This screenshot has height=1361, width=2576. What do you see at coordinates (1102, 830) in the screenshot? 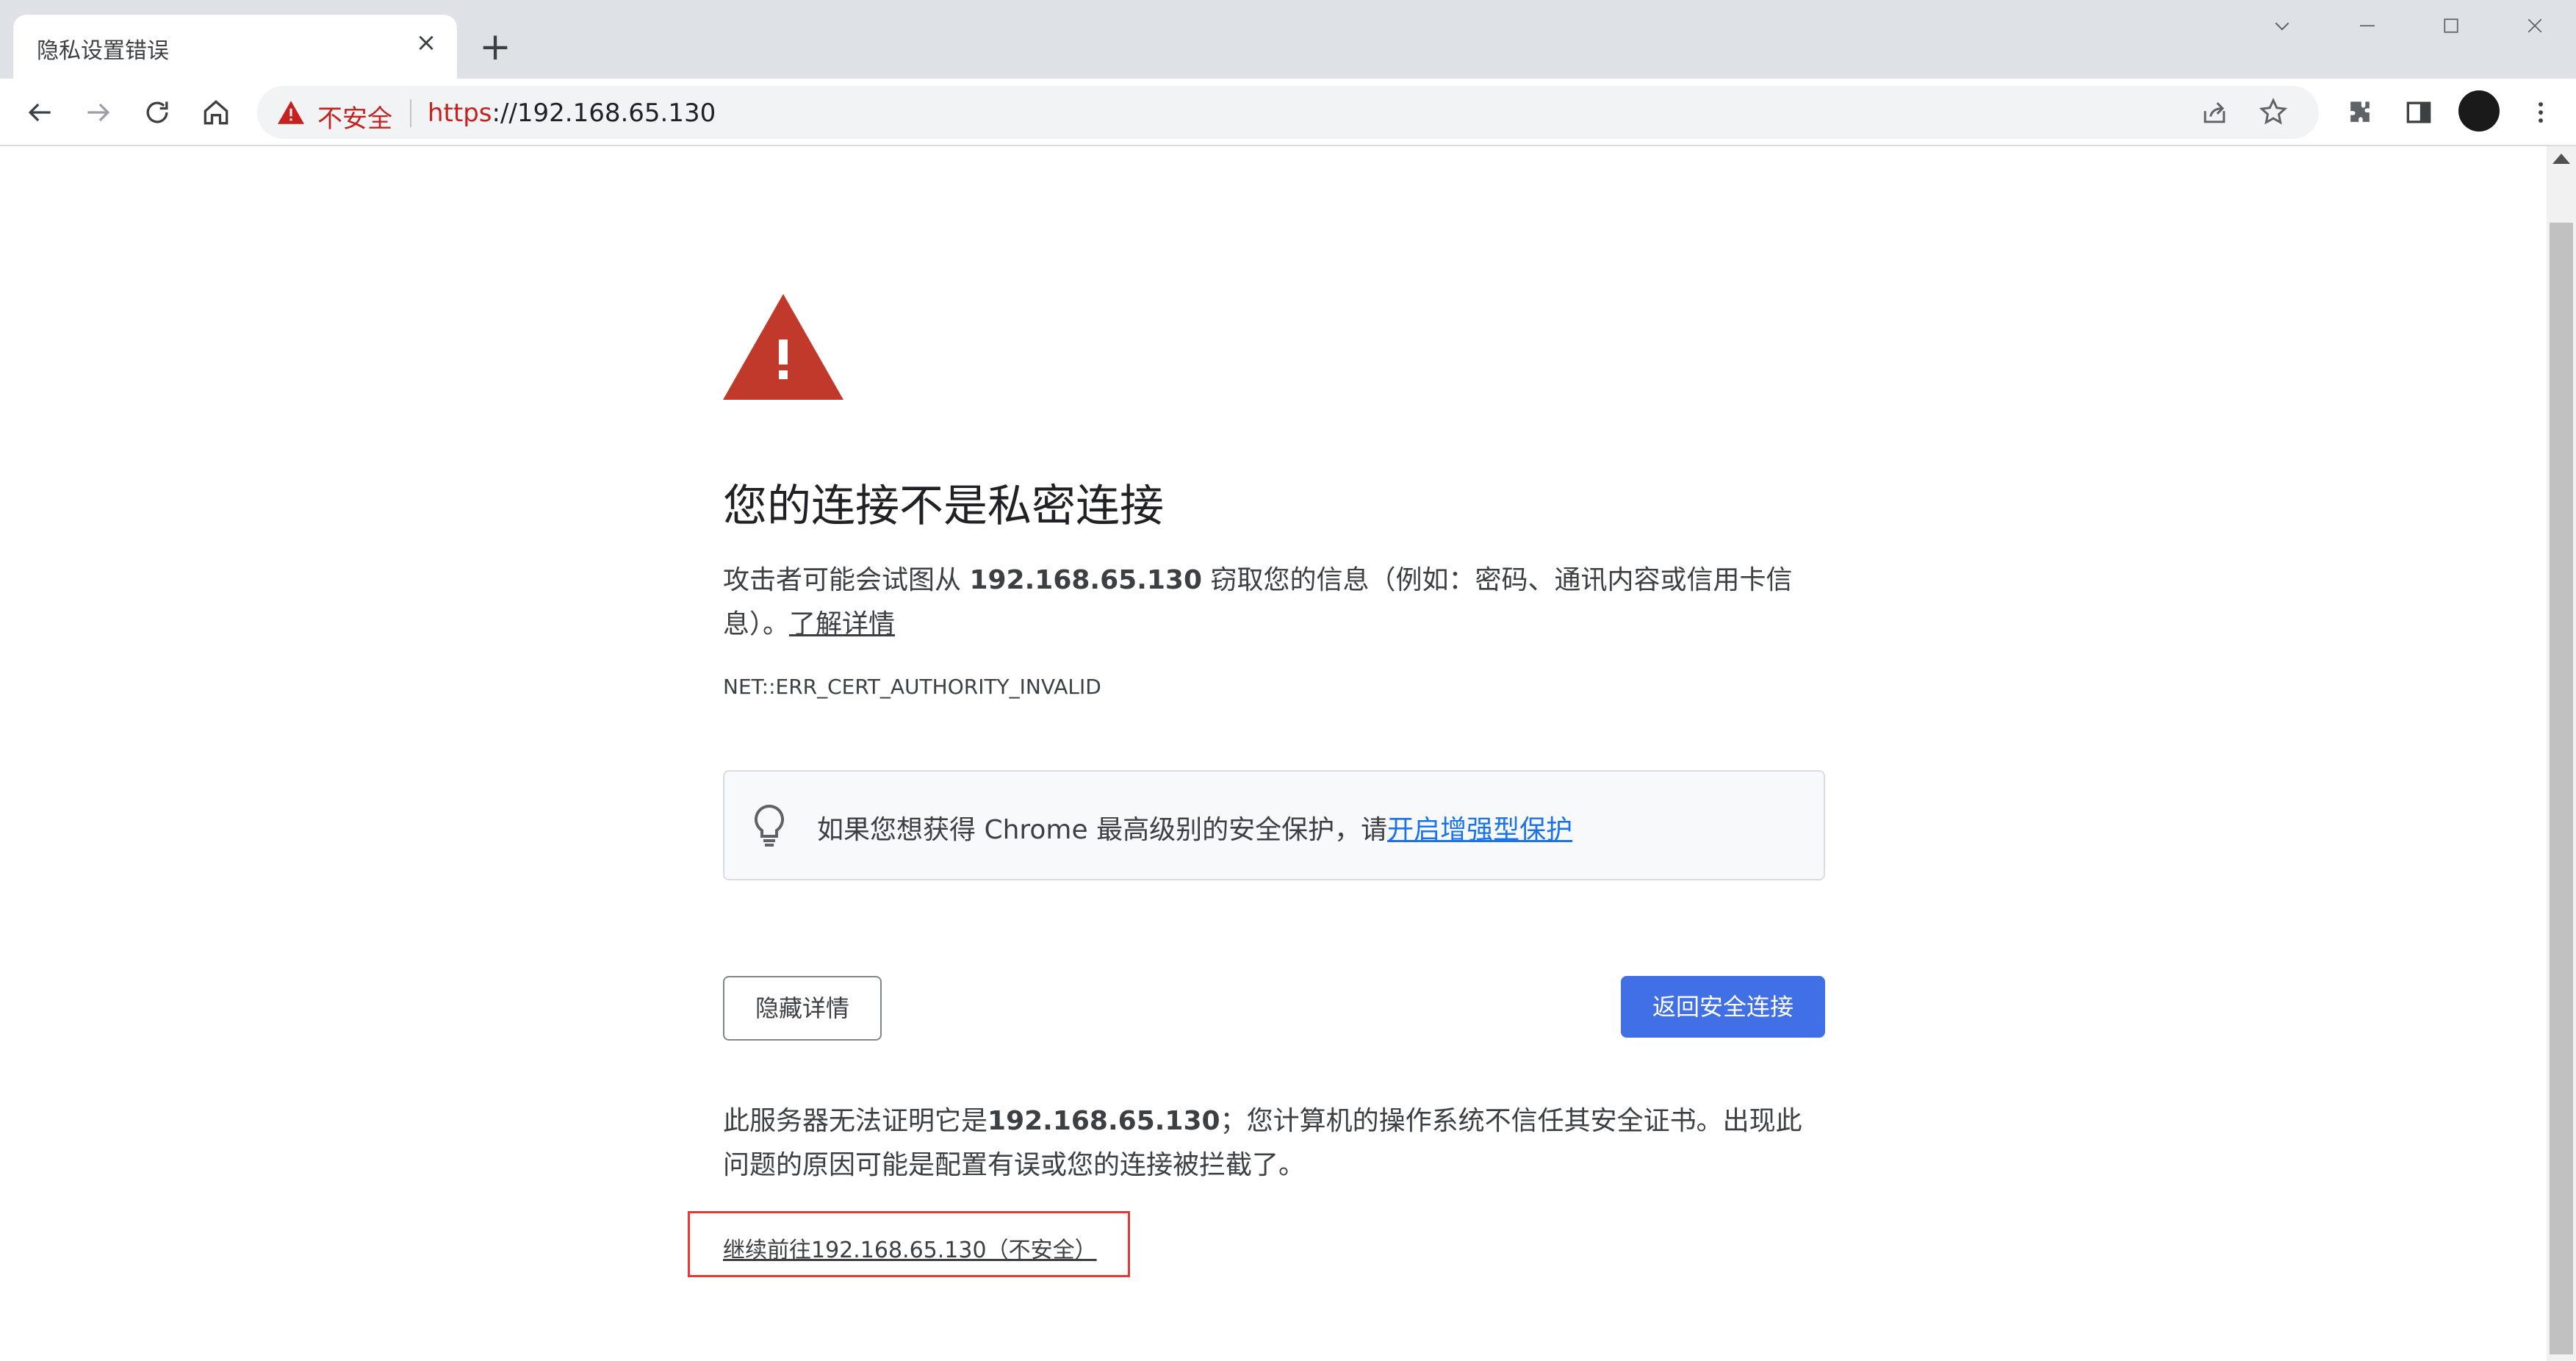
I see `tip-prefix: 如果您想获得 Chrome 最高级别的安全保护，请` at bounding box center [1102, 830].